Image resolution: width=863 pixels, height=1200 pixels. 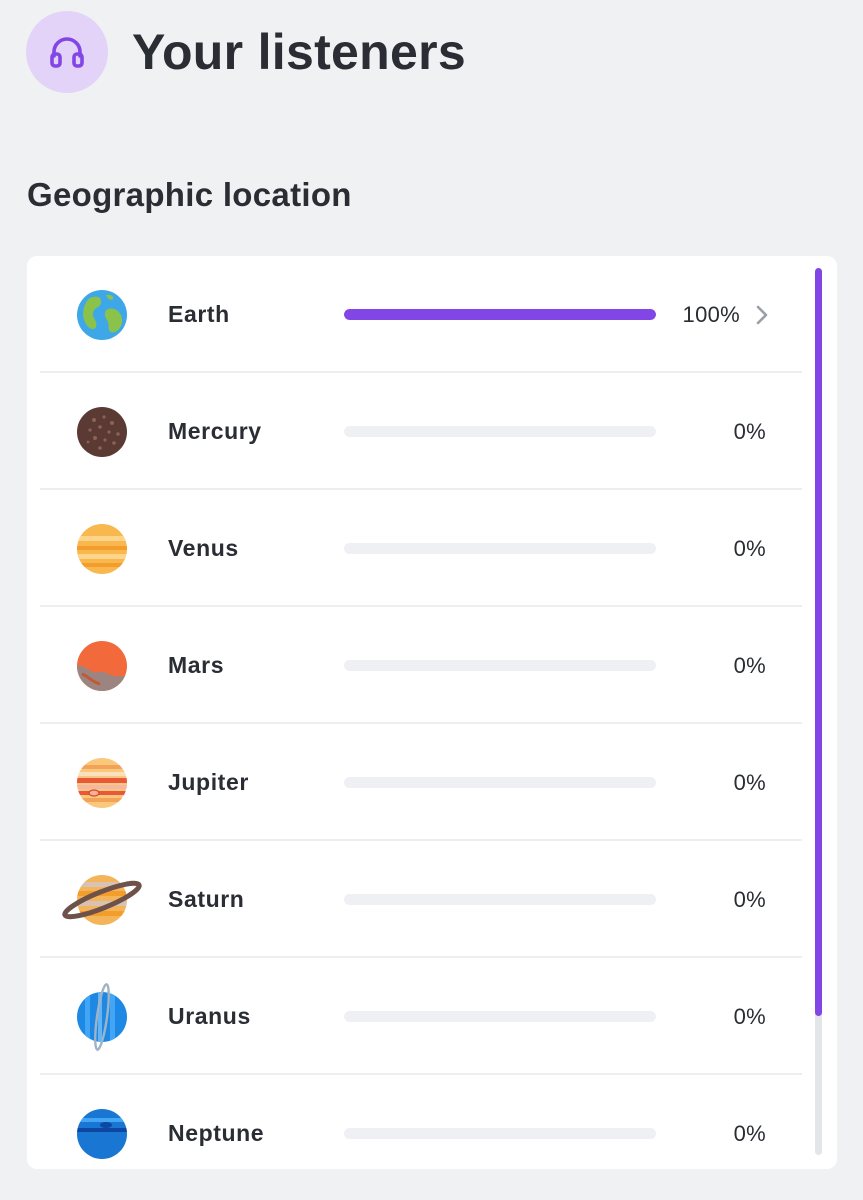 What do you see at coordinates (209, 1016) in the screenshot?
I see `location-name: Uranus` at bounding box center [209, 1016].